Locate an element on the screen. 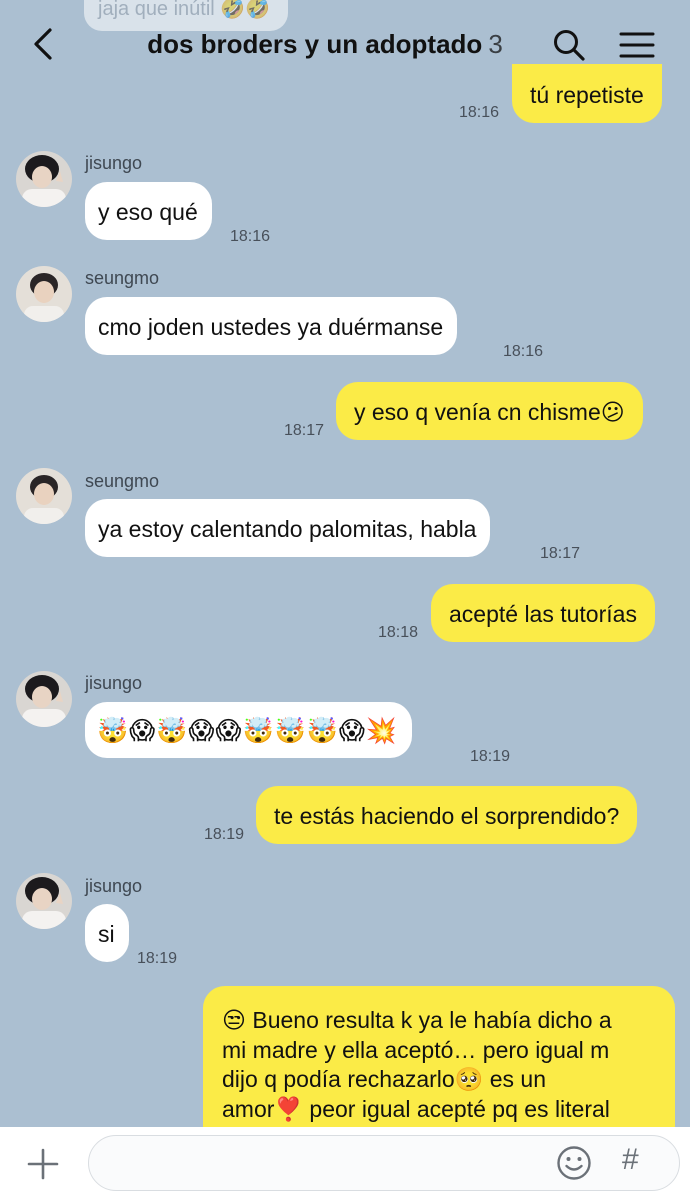  message-bubble-outgoing: te estás haciendo el sorprendido? is located at coordinates (447, 815).